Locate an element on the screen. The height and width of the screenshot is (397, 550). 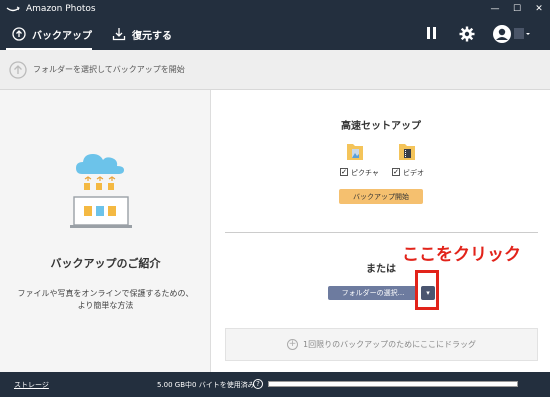
window-controls: — ☐ ✕ is located at coordinates (517, 9).